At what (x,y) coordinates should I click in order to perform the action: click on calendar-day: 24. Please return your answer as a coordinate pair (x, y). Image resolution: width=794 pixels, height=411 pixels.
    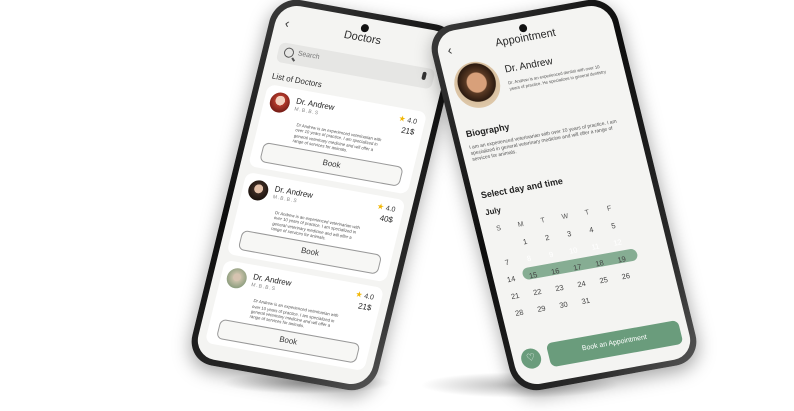
    Looking at the image, I should click on (581, 284).